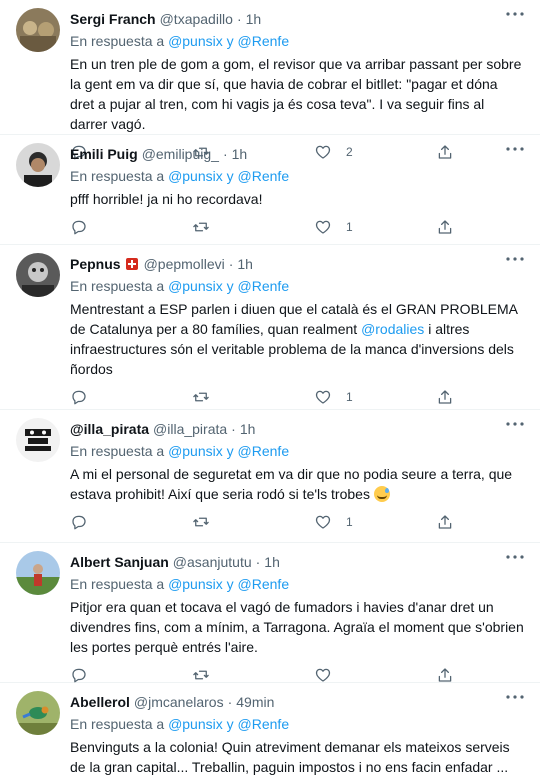  I want to click on user-handle: @txapadillo, so click(196, 19).